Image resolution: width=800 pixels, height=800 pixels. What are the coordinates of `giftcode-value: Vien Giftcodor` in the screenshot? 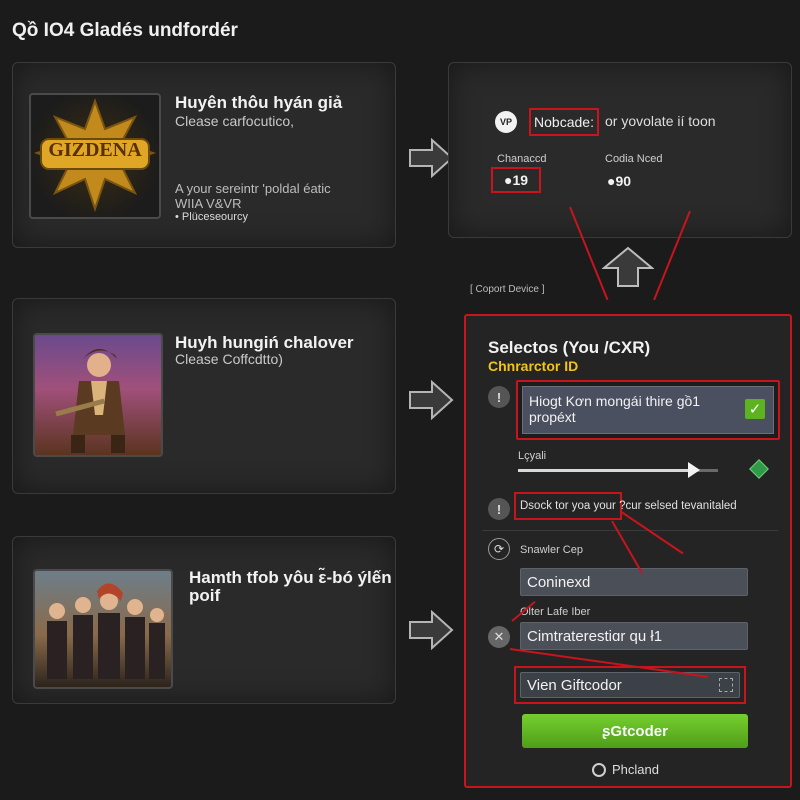 It's located at (574, 685).